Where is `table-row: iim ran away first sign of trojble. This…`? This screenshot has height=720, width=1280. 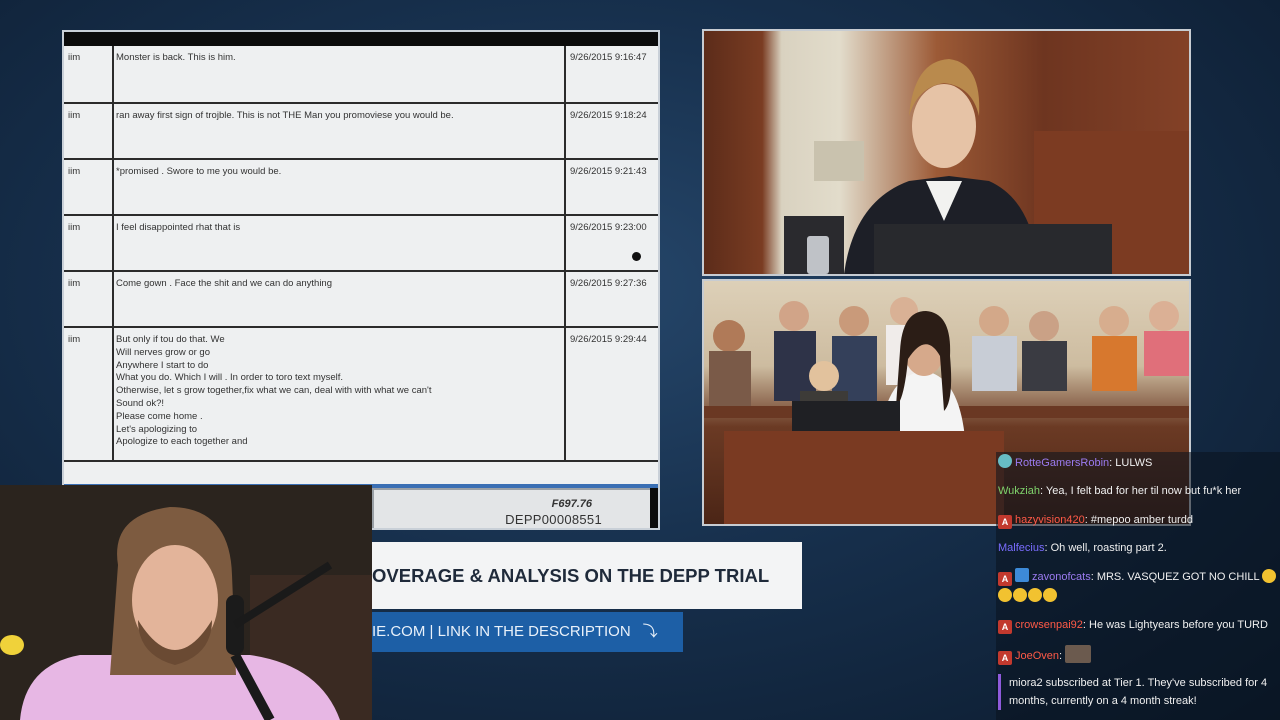 table-row: iim ran away first sign of trojble. This… is located at coordinates (361, 132).